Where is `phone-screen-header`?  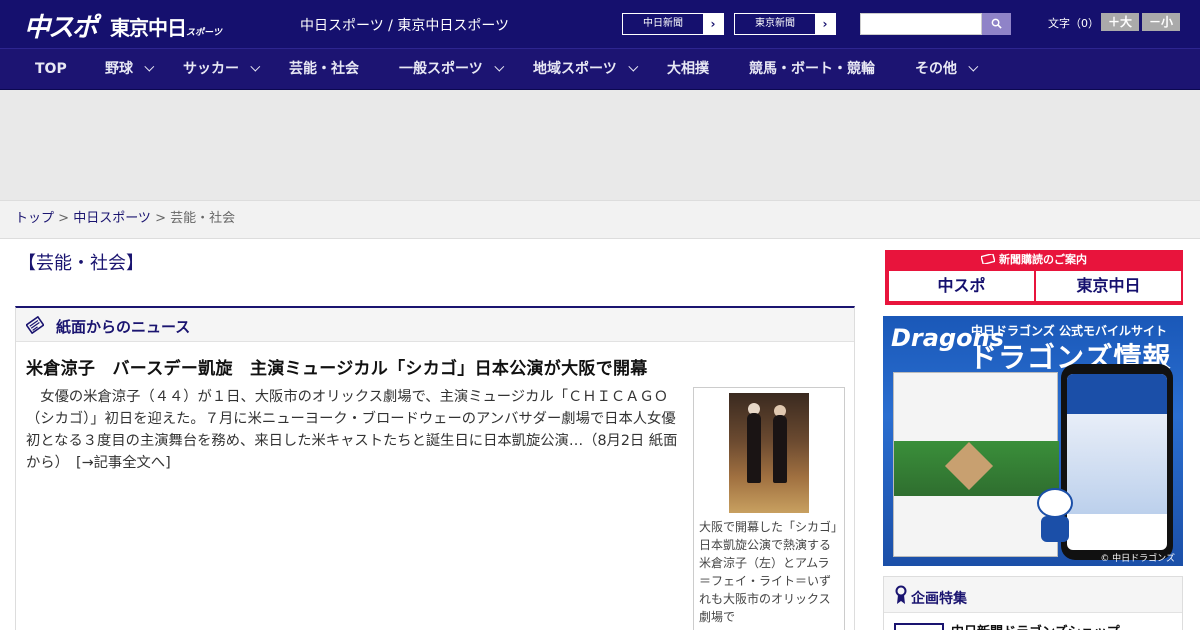 phone-screen-header is located at coordinates (1117, 394).